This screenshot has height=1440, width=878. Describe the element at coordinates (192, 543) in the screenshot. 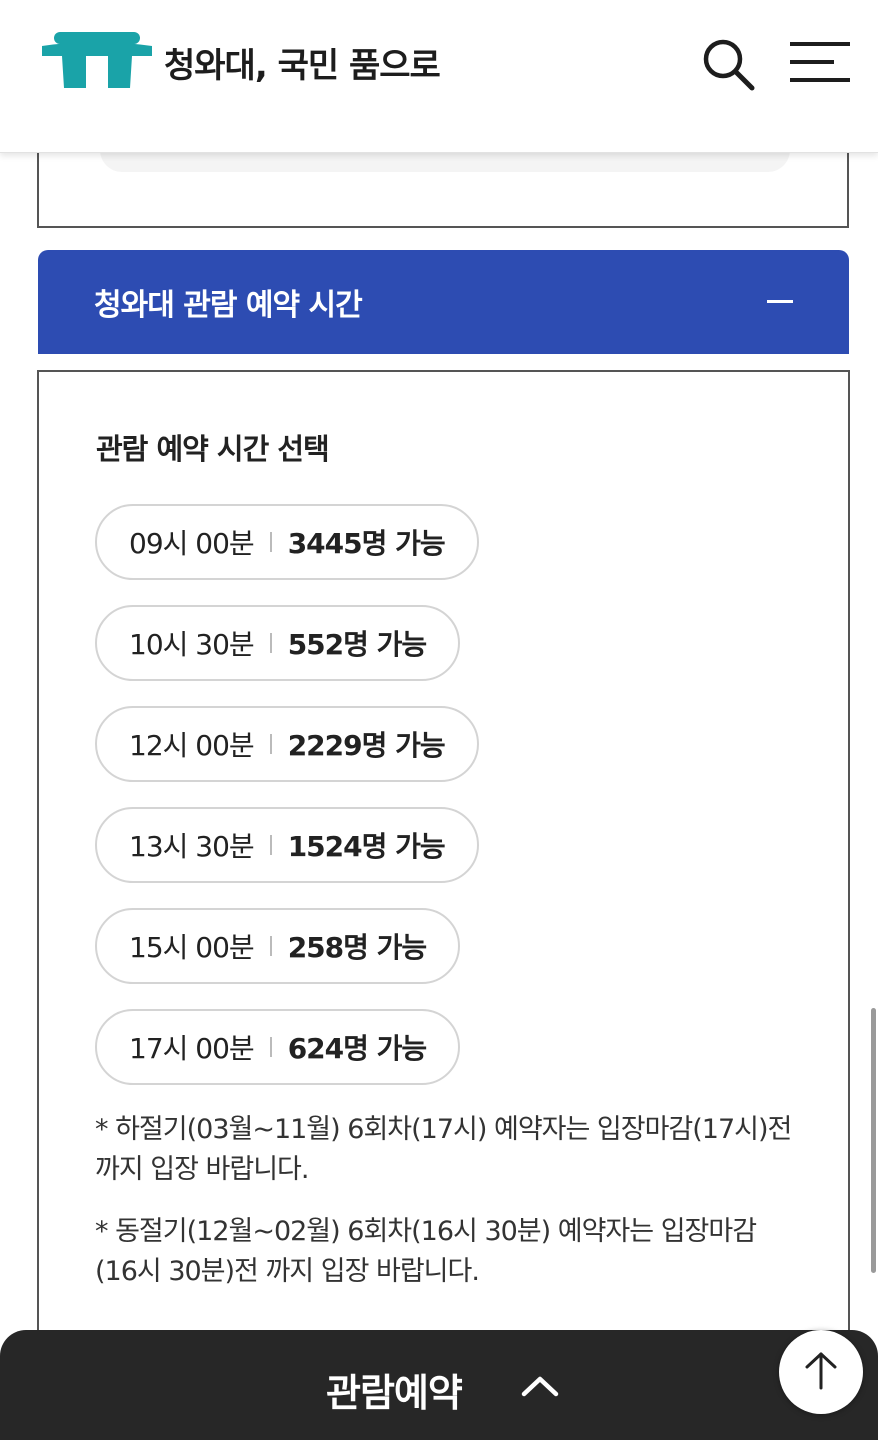

I see `slot-time: 09시 00분` at that location.